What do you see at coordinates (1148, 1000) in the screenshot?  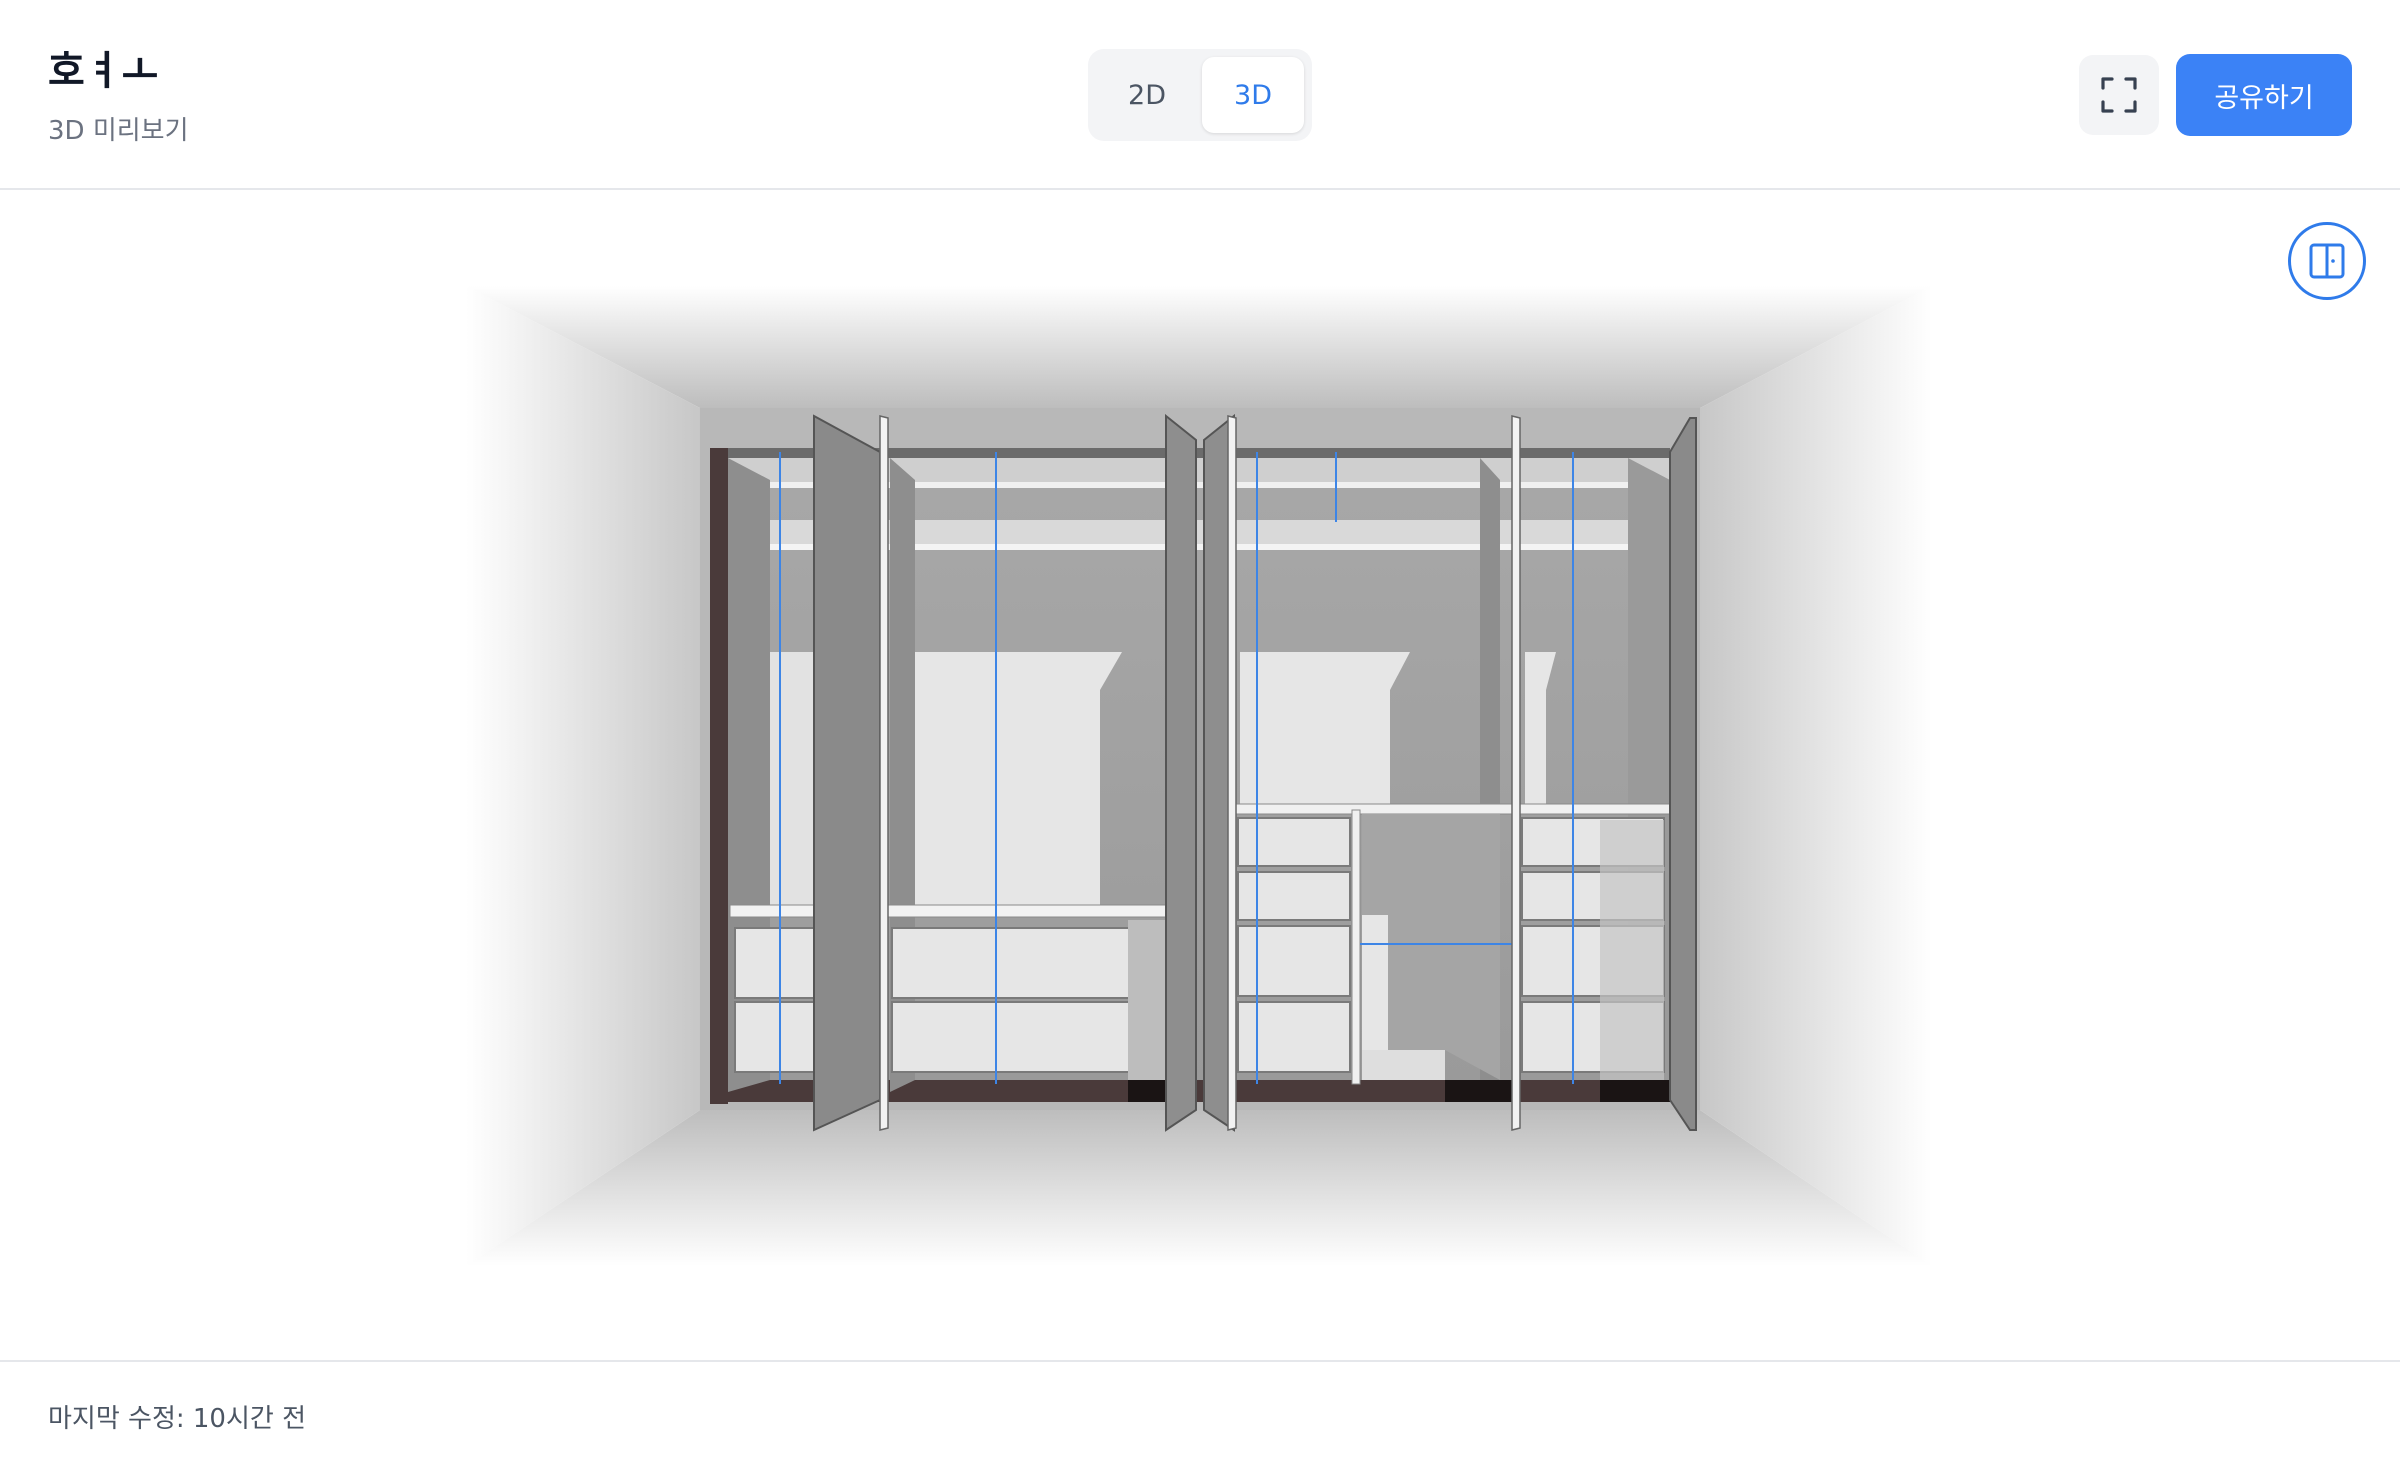 I see `bay2-lower-shade` at bounding box center [1148, 1000].